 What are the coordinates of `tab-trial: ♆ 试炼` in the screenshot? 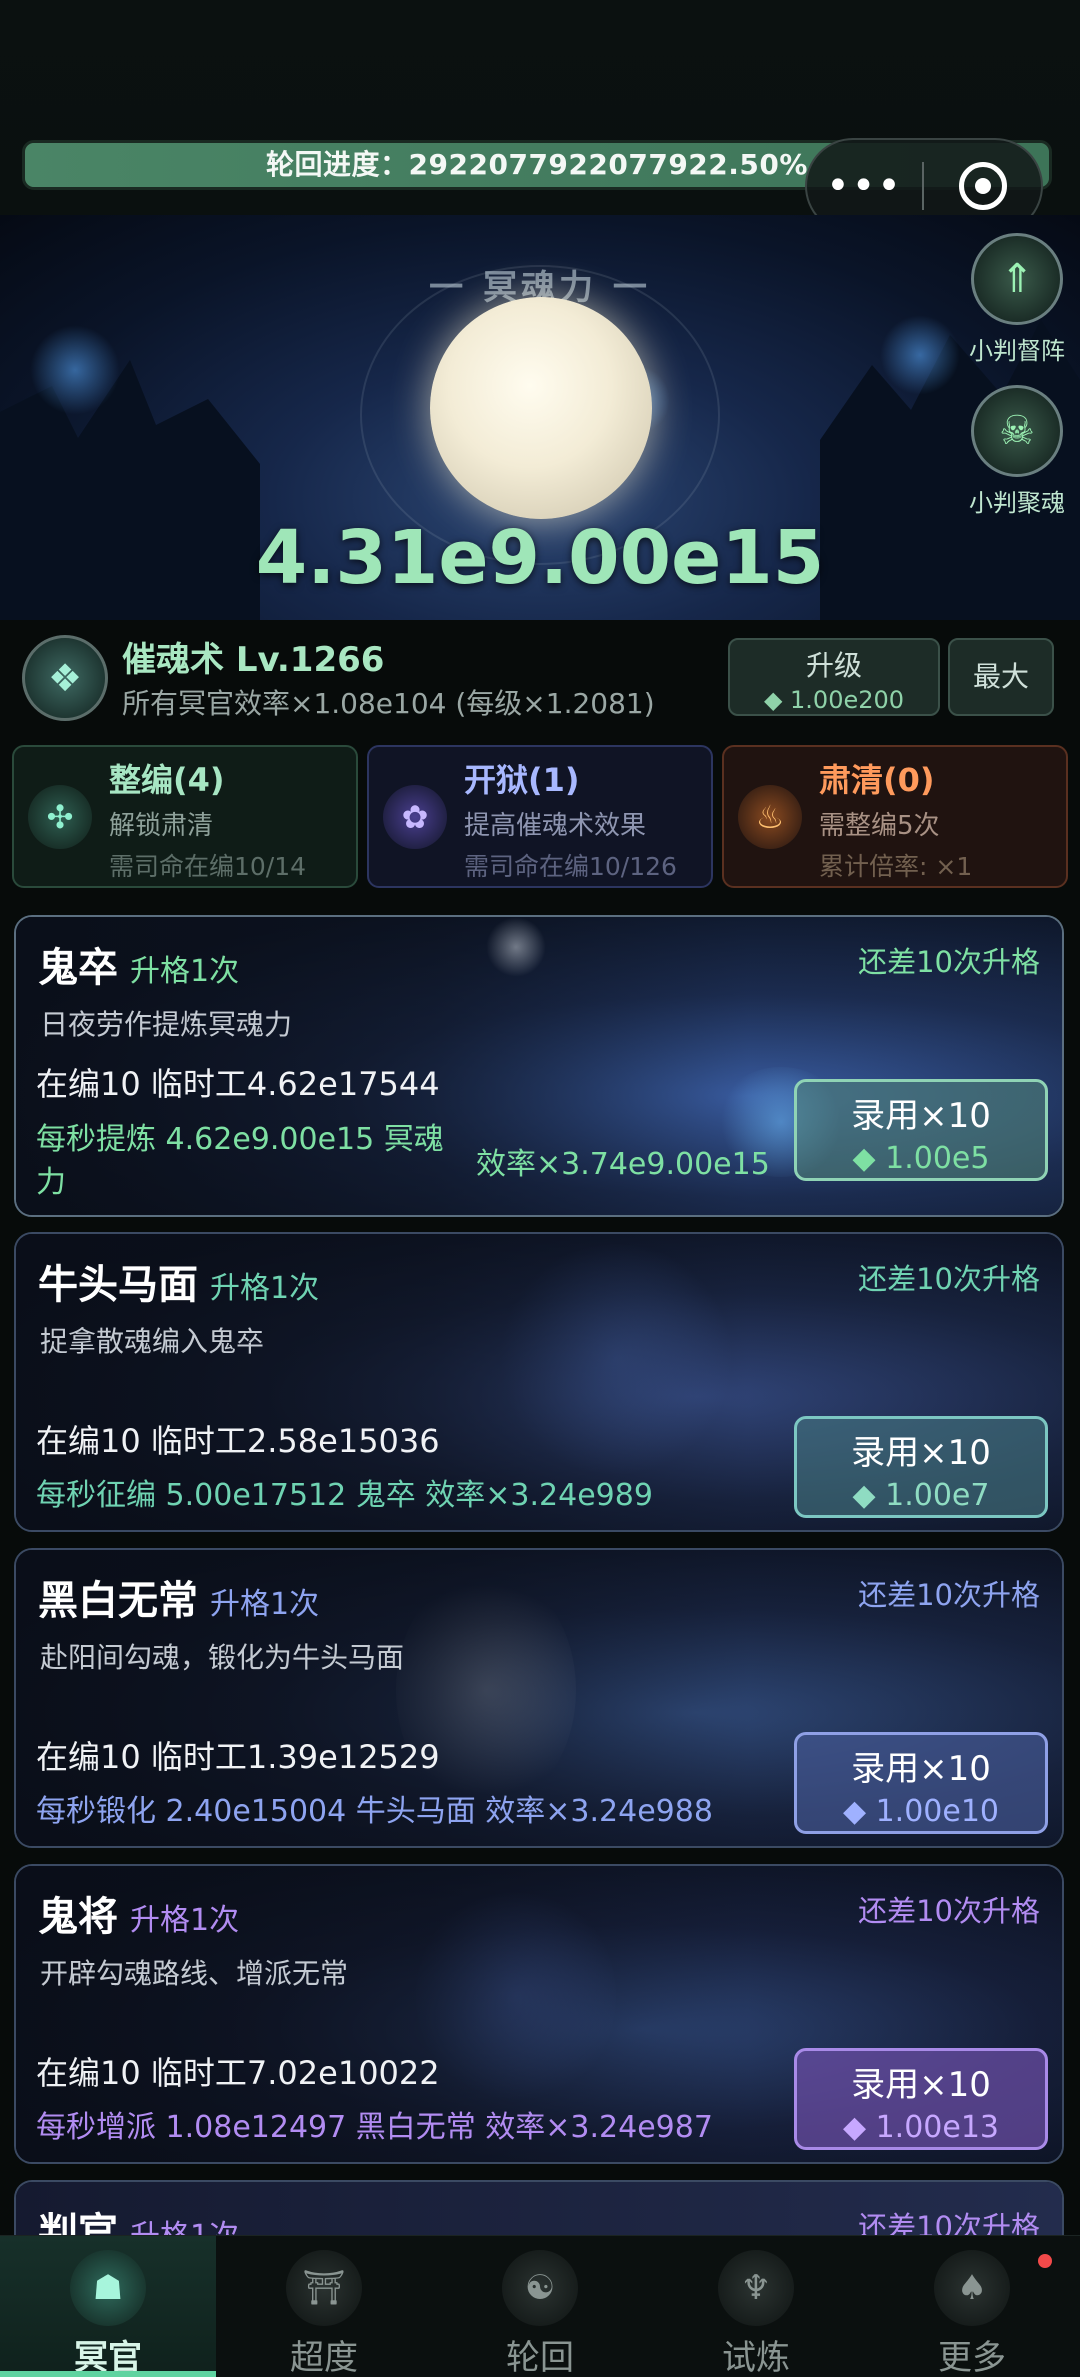 It's located at (756, 2306).